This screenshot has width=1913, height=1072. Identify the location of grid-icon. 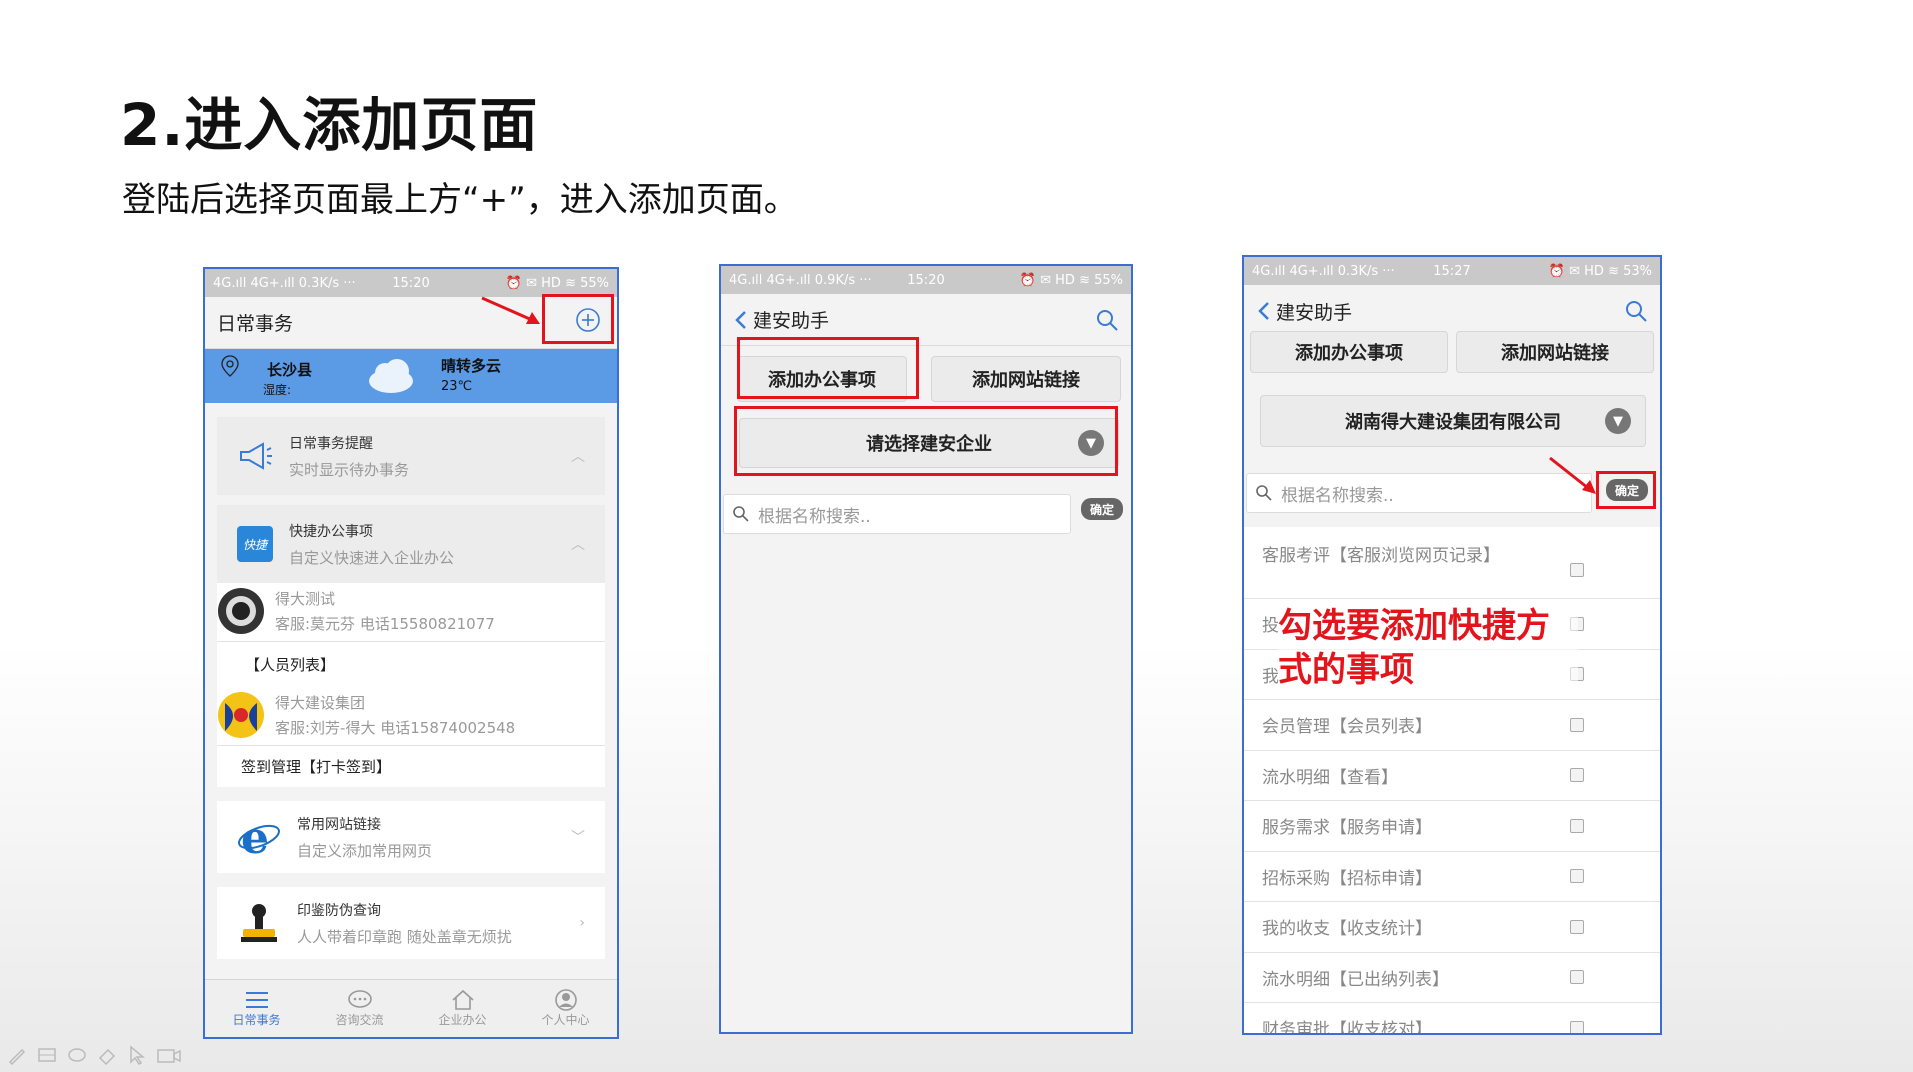
(47, 1055).